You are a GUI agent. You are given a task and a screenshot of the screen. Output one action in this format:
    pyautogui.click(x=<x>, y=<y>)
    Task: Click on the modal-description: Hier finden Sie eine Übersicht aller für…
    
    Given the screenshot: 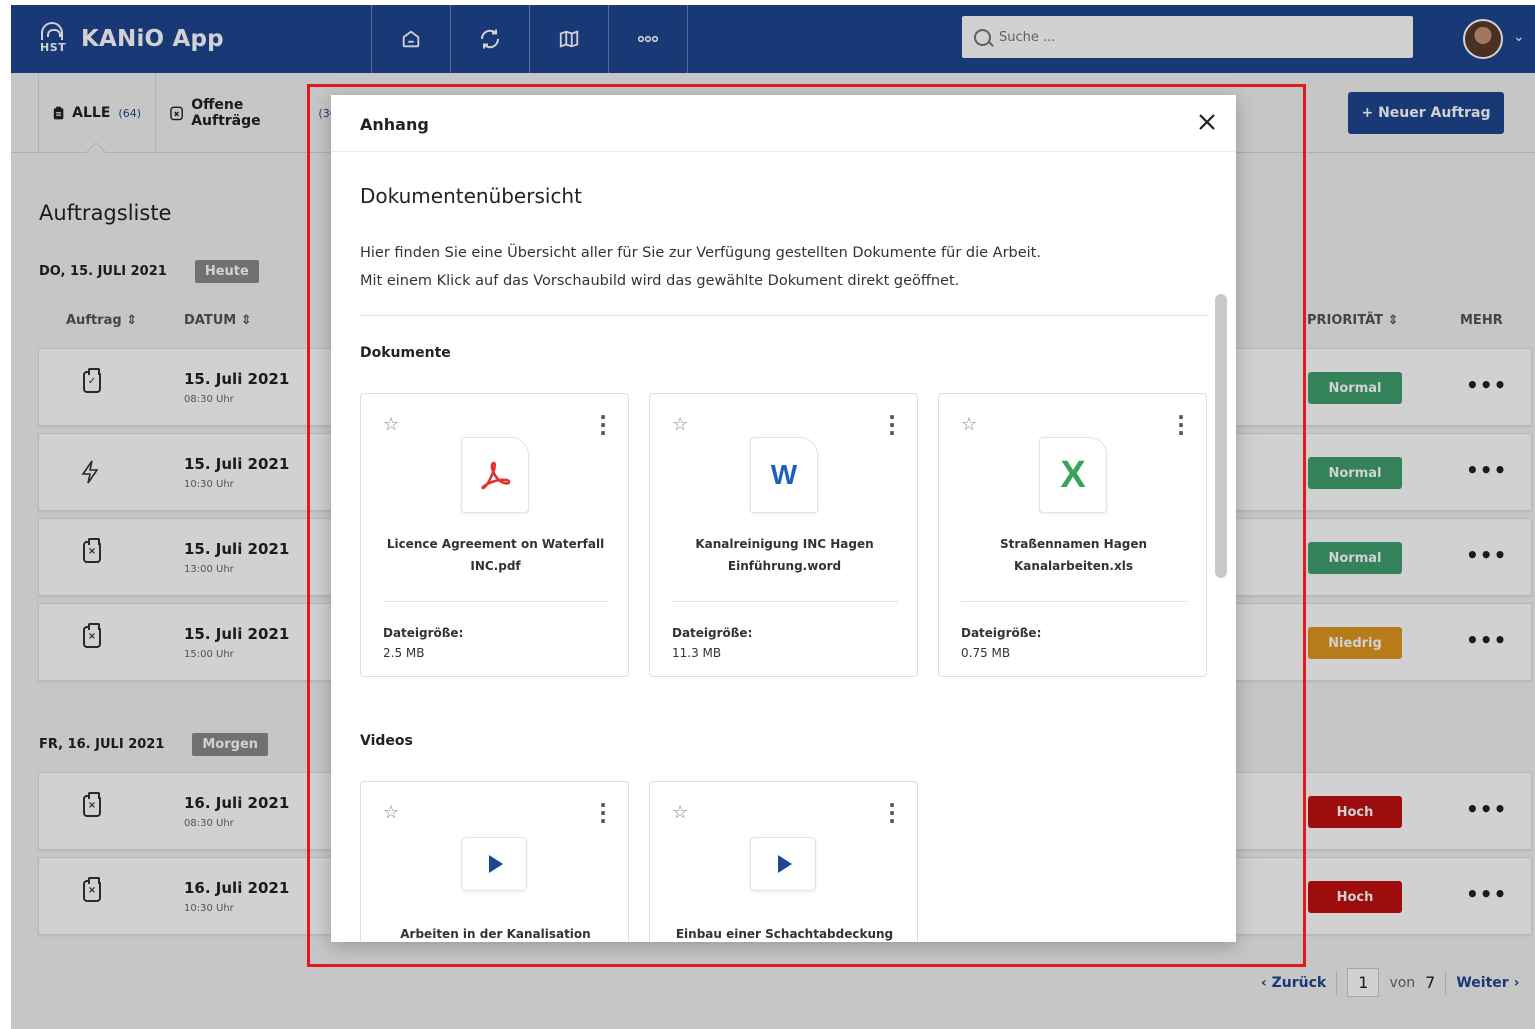 What is the action you would take?
    pyautogui.click(x=700, y=267)
    